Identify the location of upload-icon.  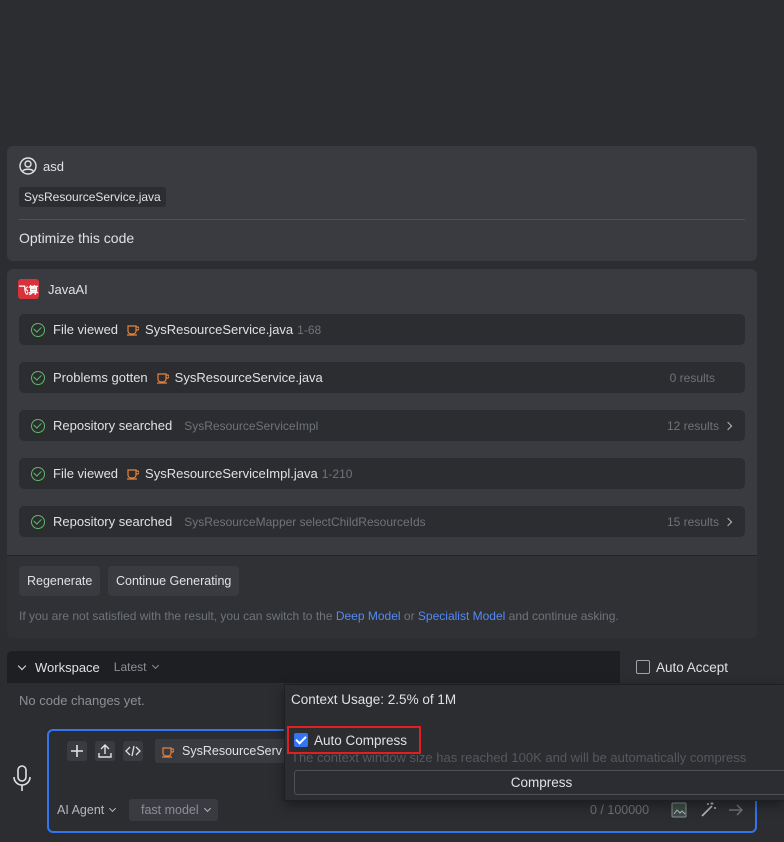
(105, 751).